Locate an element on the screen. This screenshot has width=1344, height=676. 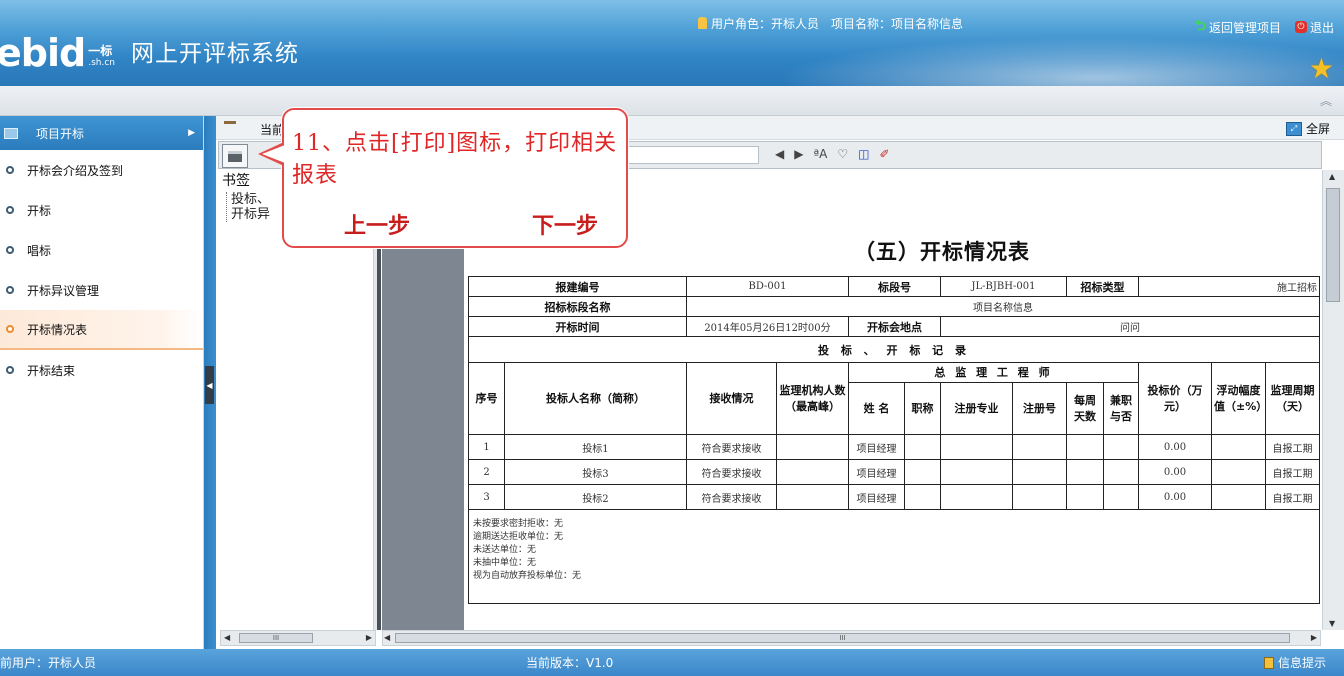
prev-page-icon: ◀ is located at coordinates (779, 154).